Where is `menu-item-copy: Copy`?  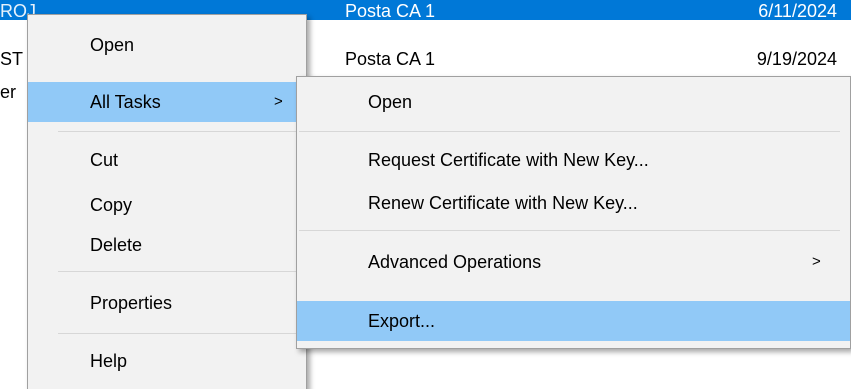 menu-item-copy: Copy is located at coordinates (167, 205).